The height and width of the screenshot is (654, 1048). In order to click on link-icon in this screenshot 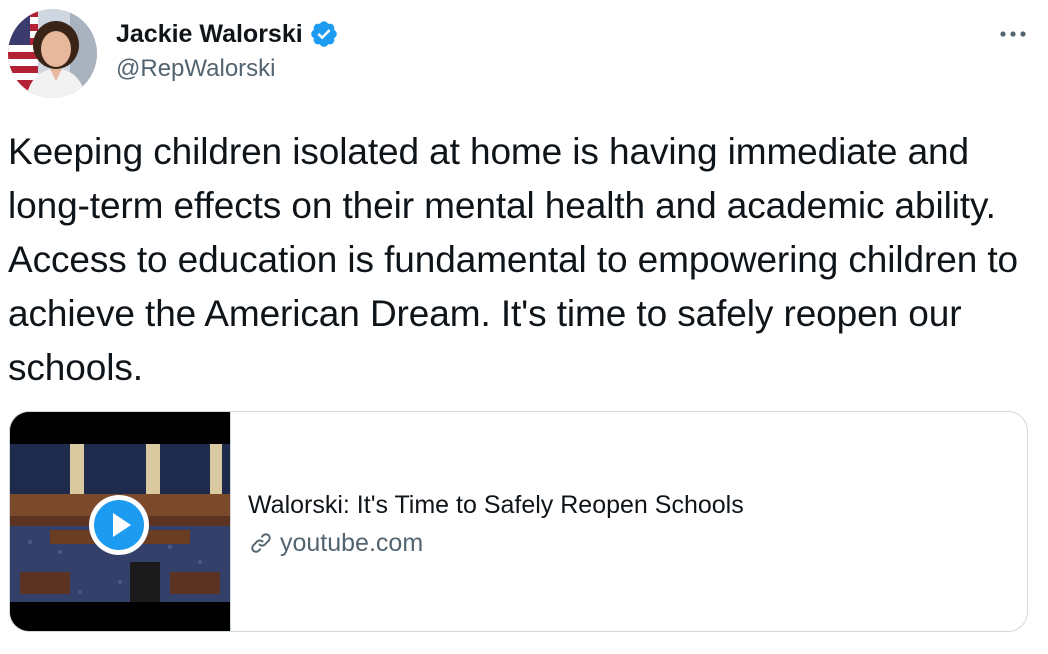, I will do `click(261, 543)`.